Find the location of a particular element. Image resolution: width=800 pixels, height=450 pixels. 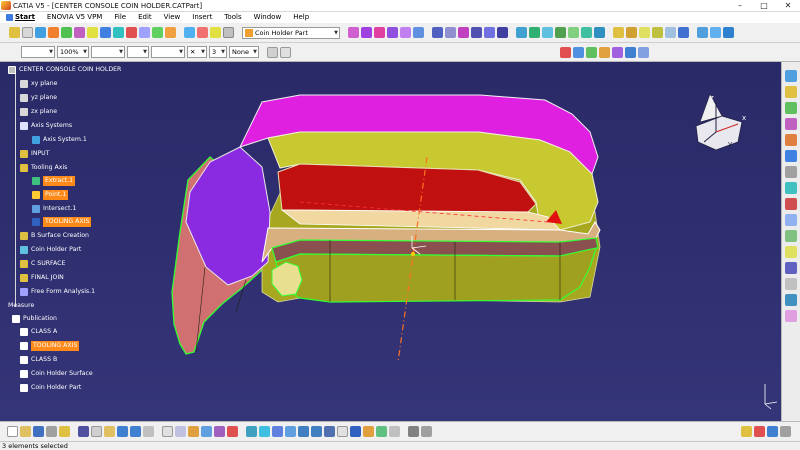

tree-node-tooling-axis-line: TOOLING AXIS is located at coordinates (62, 222).